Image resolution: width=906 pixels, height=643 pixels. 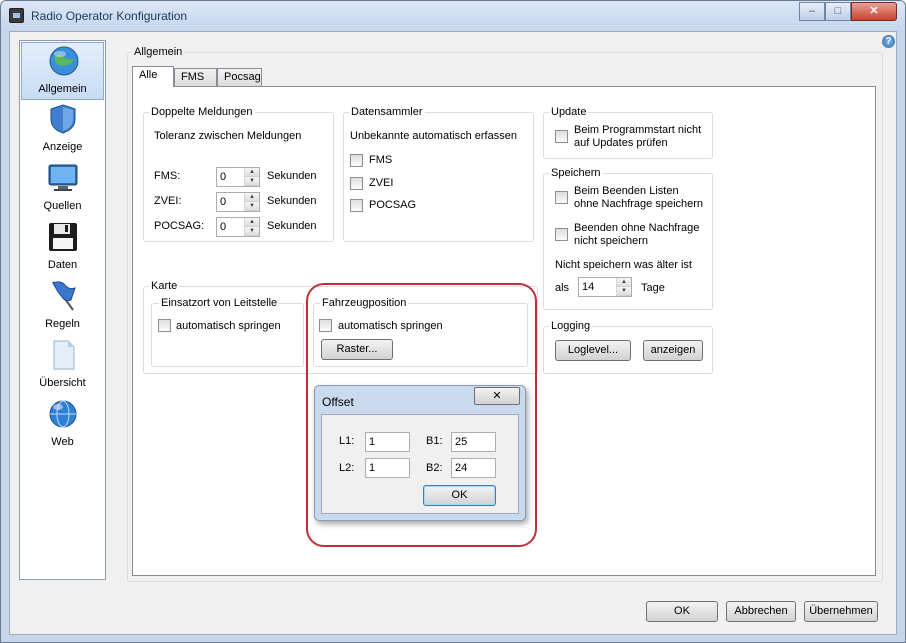 I want to click on document-icon, so click(x=64, y=355).